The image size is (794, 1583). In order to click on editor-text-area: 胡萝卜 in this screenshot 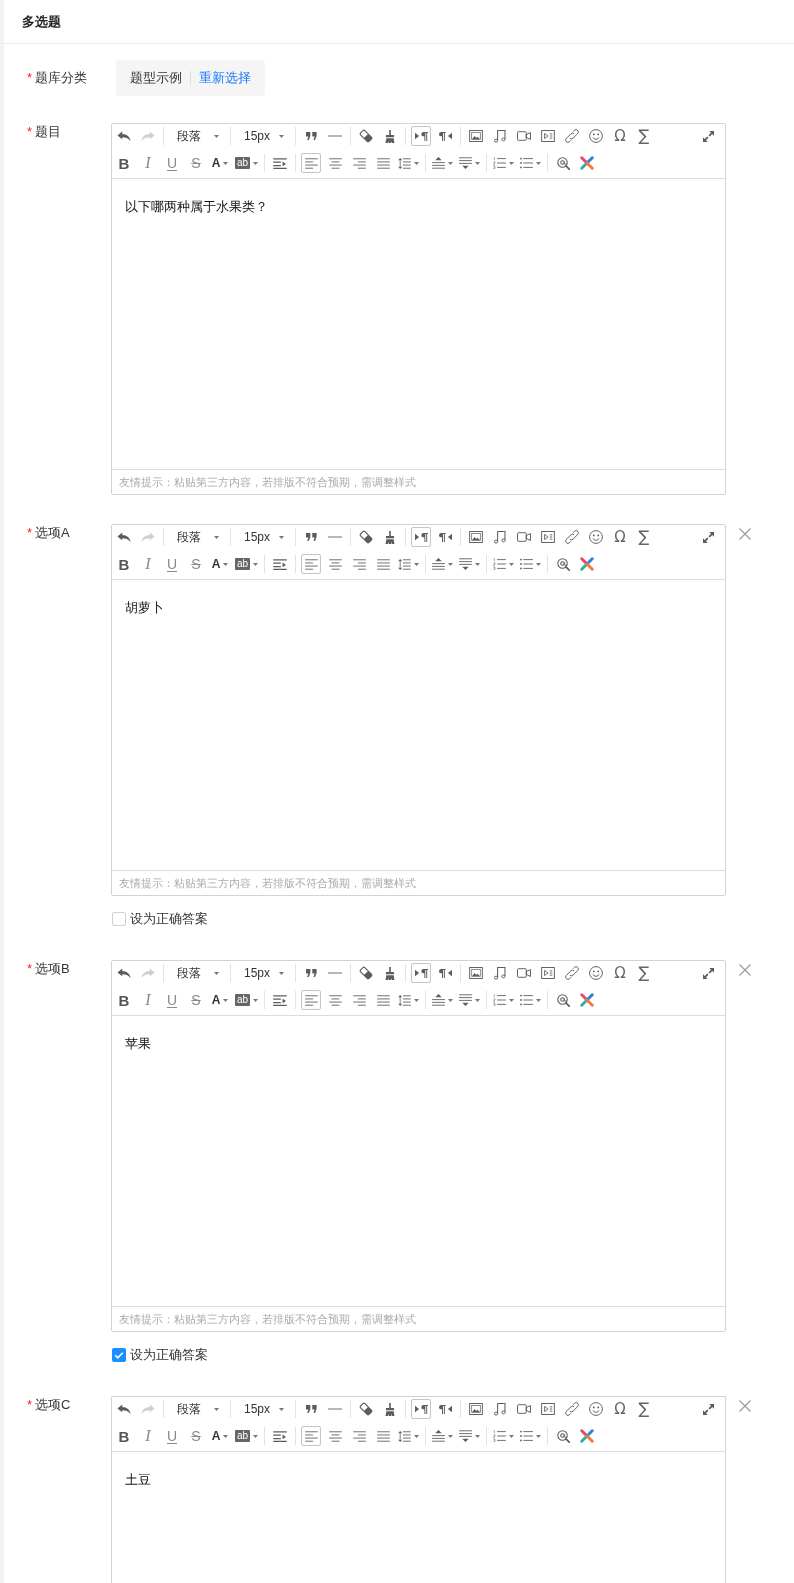, I will do `click(418, 725)`.